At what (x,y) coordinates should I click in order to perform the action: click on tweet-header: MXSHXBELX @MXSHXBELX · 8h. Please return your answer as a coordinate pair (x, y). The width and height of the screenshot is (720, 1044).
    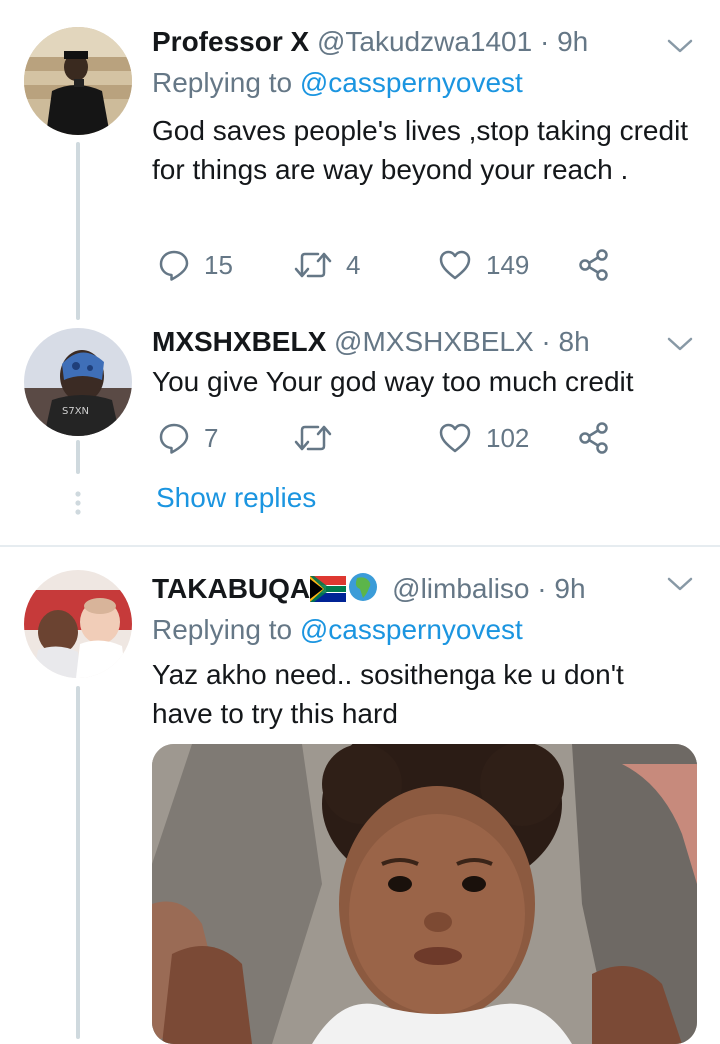
    Looking at the image, I should click on (371, 342).